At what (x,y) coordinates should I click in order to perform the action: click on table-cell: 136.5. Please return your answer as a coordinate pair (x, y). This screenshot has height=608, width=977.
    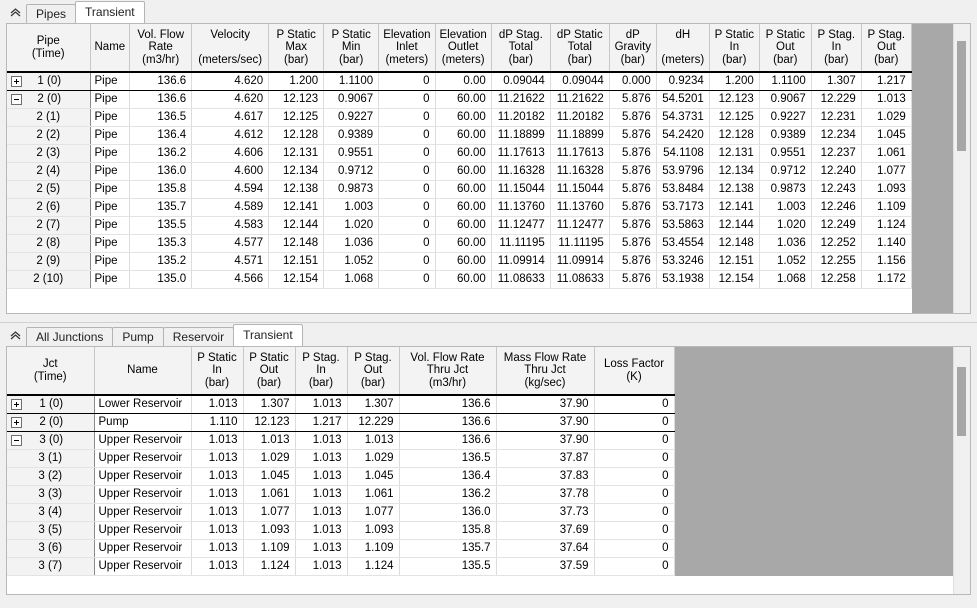
    Looking at the image, I should click on (161, 117).